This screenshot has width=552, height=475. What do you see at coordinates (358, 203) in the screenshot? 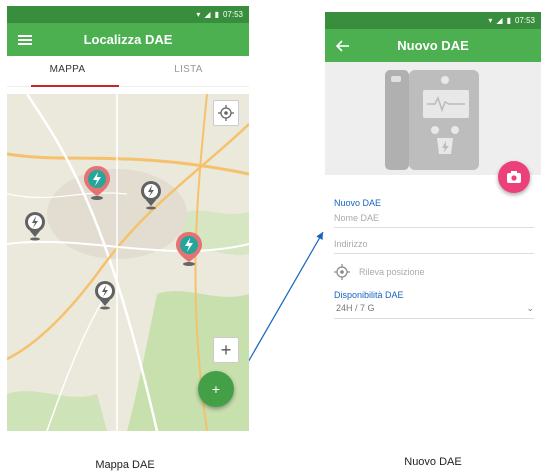
I see `section-title: Nuovo DAE` at bounding box center [358, 203].